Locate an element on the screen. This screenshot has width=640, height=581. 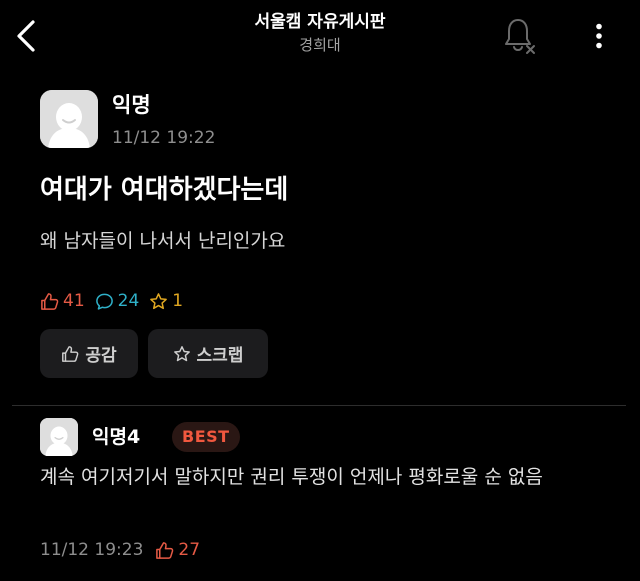
like-button: 공감 is located at coordinates (89, 353).